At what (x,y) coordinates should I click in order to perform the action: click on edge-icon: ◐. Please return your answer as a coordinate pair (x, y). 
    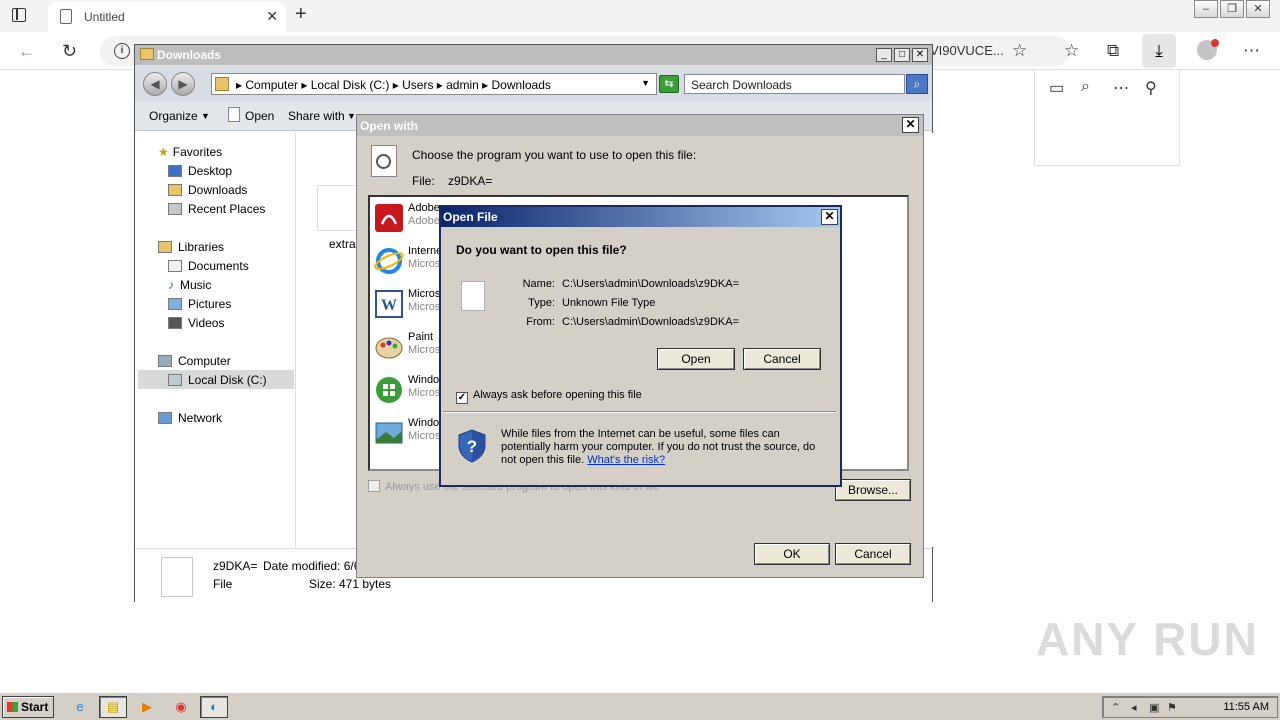
    Looking at the image, I should click on (214, 707).